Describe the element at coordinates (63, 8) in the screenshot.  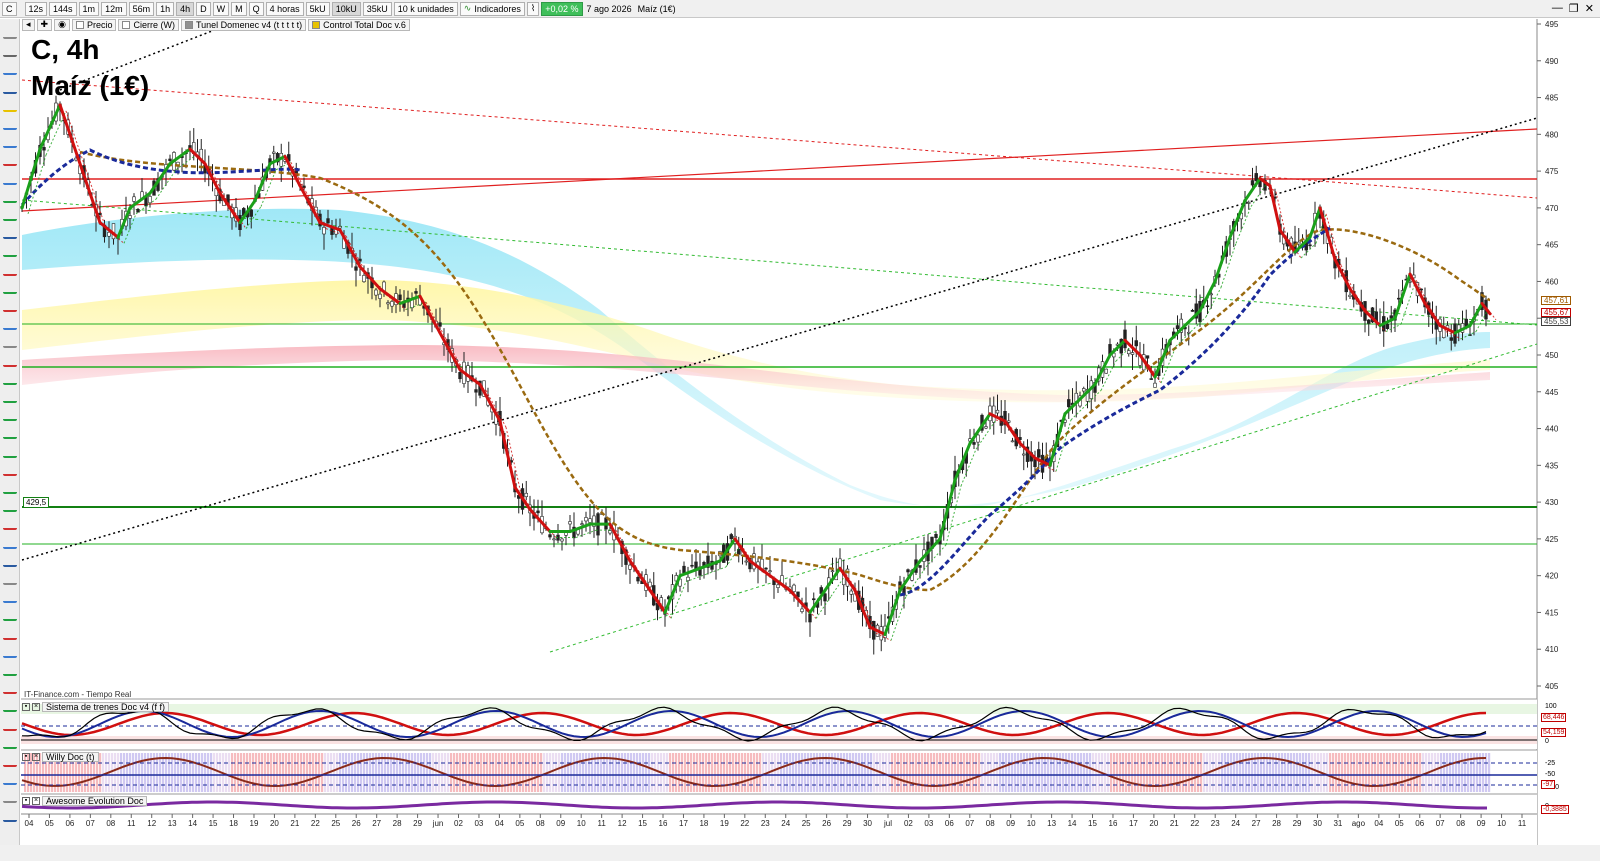
I see `timeframe-button-144s: 144s` at that location.